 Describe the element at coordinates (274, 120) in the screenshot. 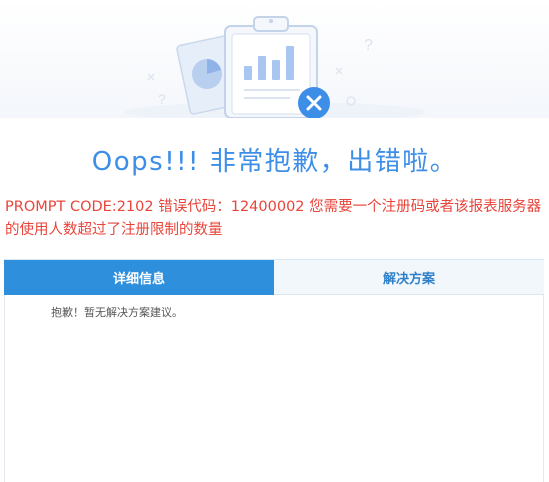

I see `illustration-divider` at that location.